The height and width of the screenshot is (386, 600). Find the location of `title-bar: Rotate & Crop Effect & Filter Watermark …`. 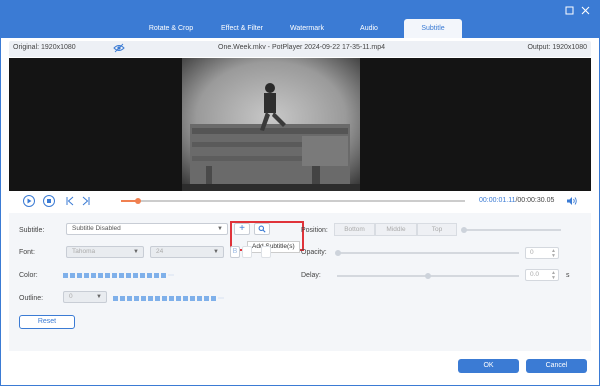

title-bar: Rotate & Crop Effect & Filter Watermark … is located at coordinates (300, 19).